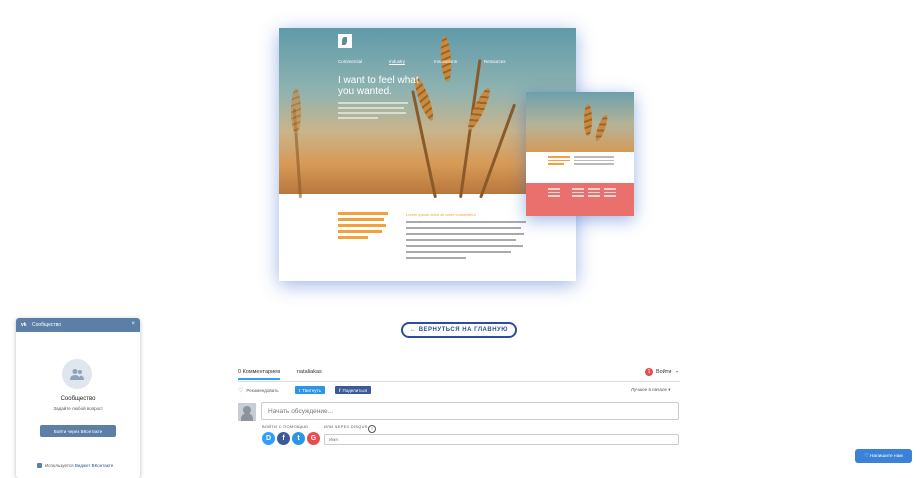 The height and width of the screenshot is (478, 920). What do you see at coordinates (283, 438) in the screenshot?
I see `facebook-login-icon: f` at bounding box center [283, 438].